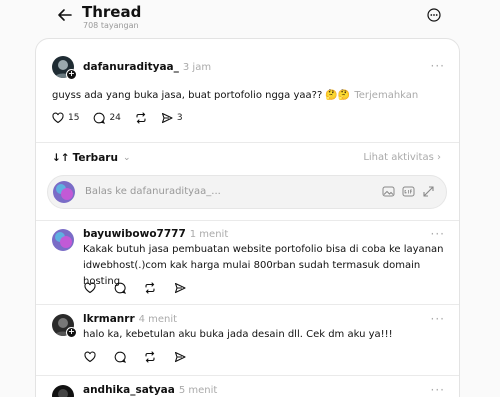 The height and width of the screenshot is (397, 500). Describe the element at coordinates (428, 191) in the screenshot. I see `expand-icon` at that location.